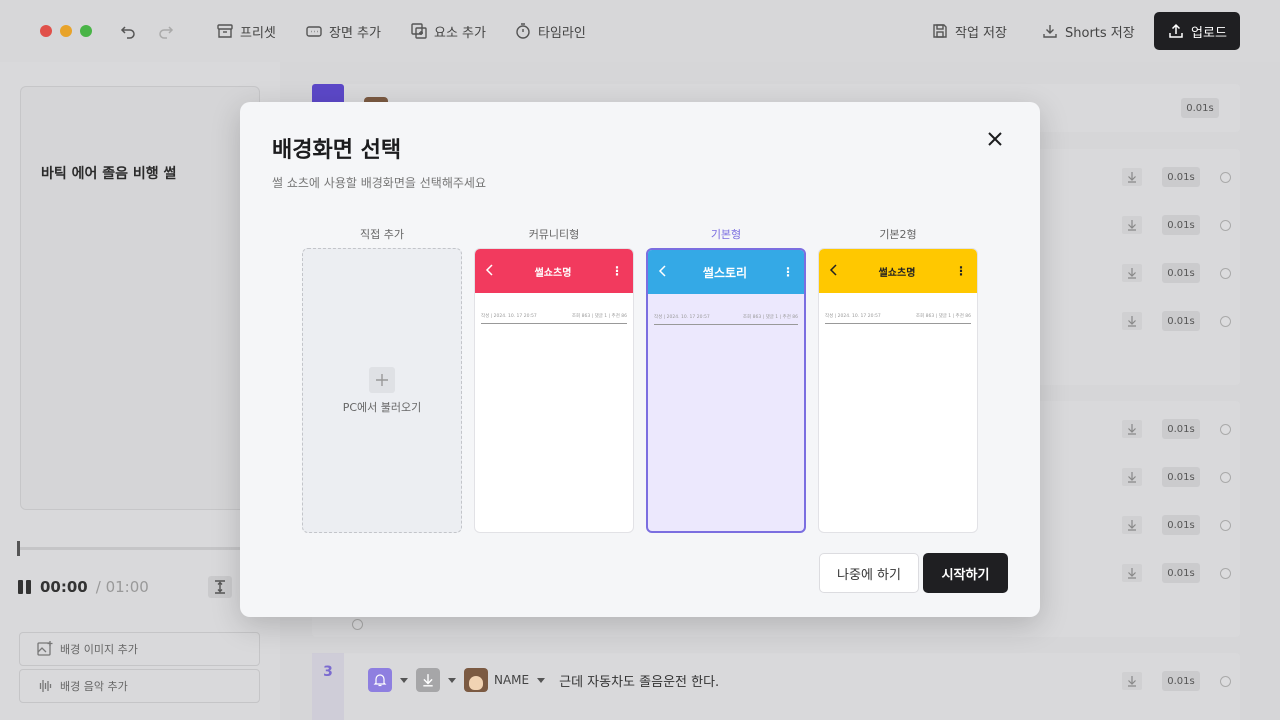 The image size is (1280, 720). Describe the element at coordinates (246, 31) in the screenshot. I see `preset-button: 프리셋` at that location.